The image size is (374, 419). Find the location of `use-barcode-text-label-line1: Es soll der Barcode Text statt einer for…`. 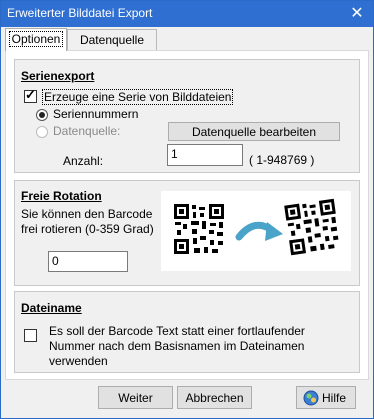

use-barcode-text-label-line1: Es soll der Barcode Text statt einer for… is located at coordinates (177, 331).